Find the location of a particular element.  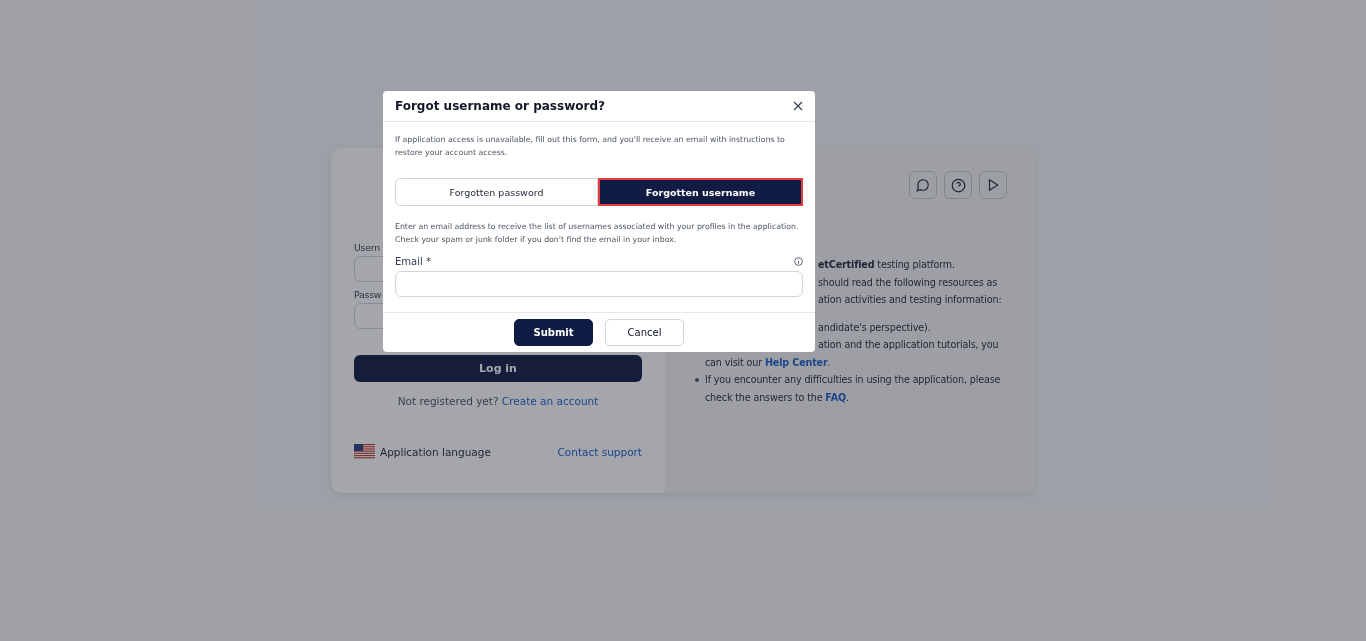

close-button is located at coordinates (798, 106).